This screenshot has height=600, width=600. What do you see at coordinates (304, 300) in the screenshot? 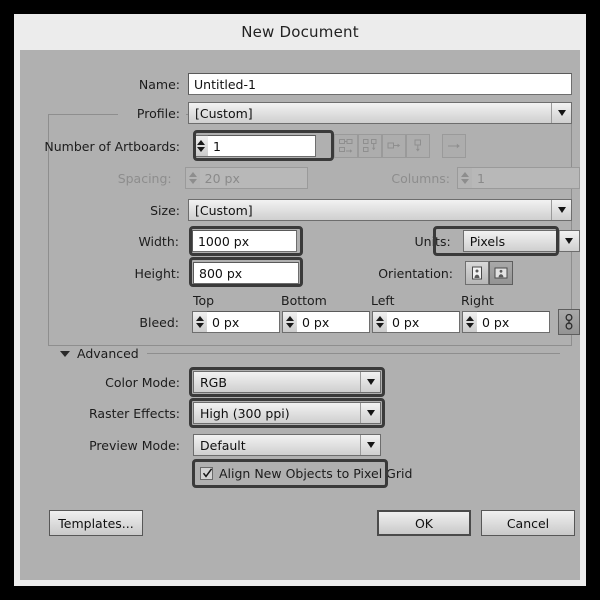
I see `bleed-bottom-header: Bottom` at bounding box center [304, 300].